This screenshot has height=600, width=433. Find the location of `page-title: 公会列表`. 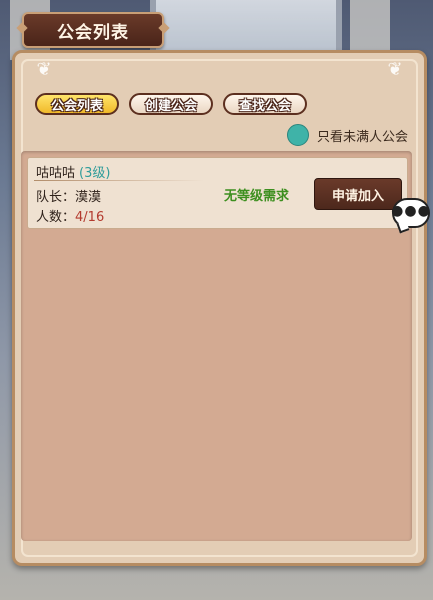

page-title: 公会列表 is located at coordinates (93, 32).